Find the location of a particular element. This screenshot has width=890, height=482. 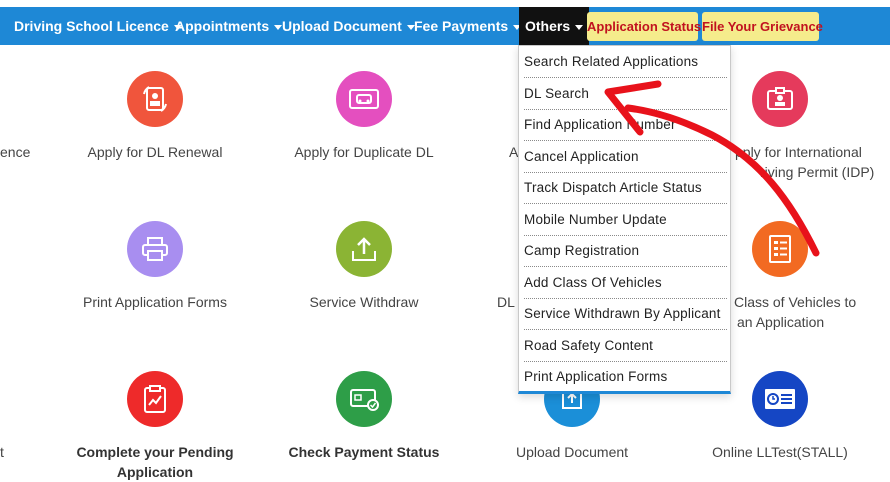

tile-label-cut-left: ence is located at coordinates (15, 152).